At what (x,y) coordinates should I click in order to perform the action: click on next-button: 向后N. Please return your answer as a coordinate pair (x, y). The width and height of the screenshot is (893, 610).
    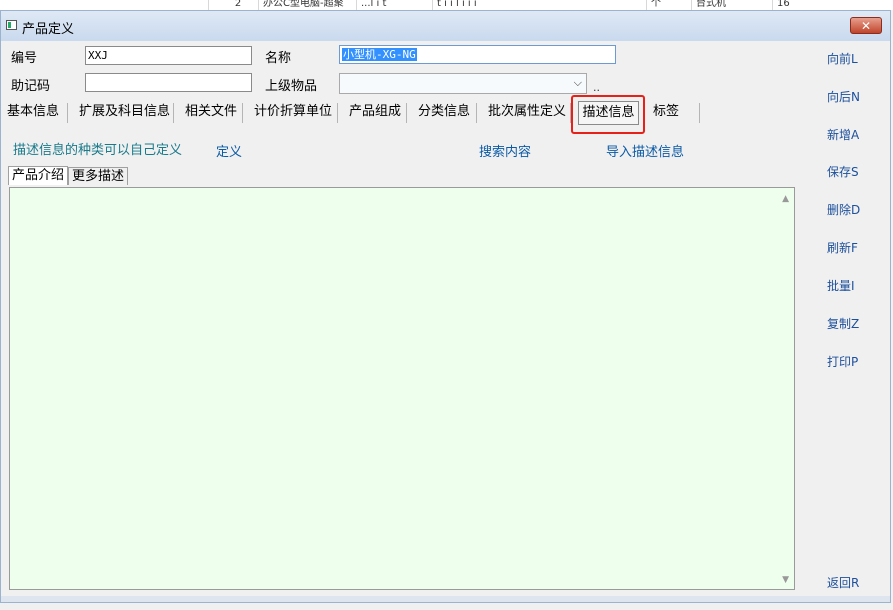
    Looking at the image, I should click on (843, 96).